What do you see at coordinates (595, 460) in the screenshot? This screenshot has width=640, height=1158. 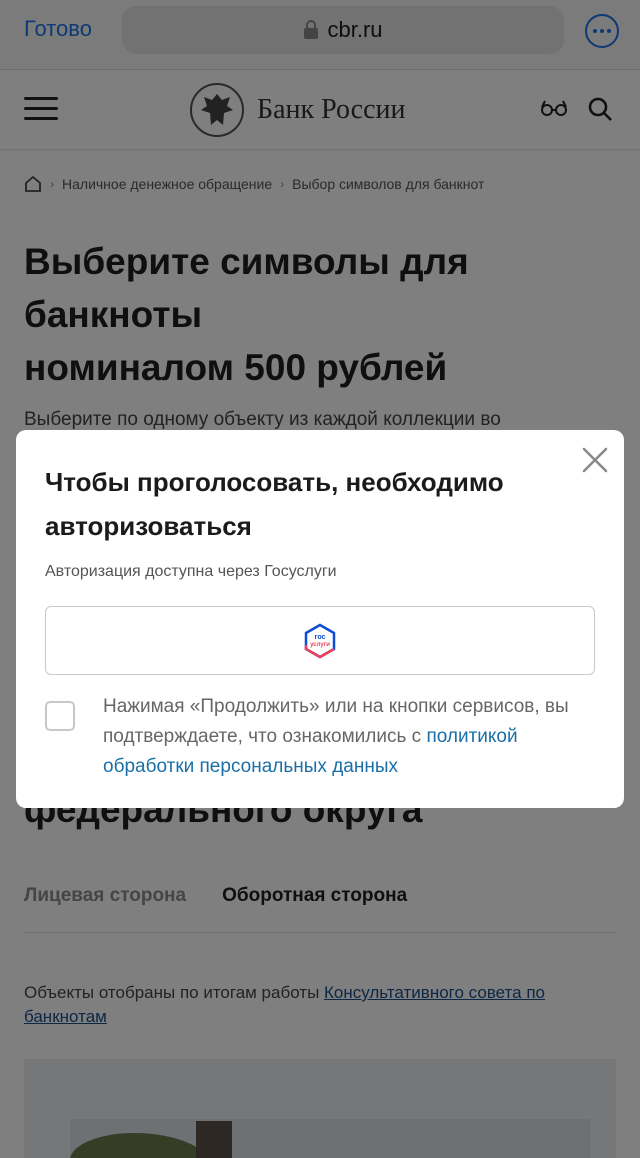 I see `close-icon` at bounding box center [595, 460].